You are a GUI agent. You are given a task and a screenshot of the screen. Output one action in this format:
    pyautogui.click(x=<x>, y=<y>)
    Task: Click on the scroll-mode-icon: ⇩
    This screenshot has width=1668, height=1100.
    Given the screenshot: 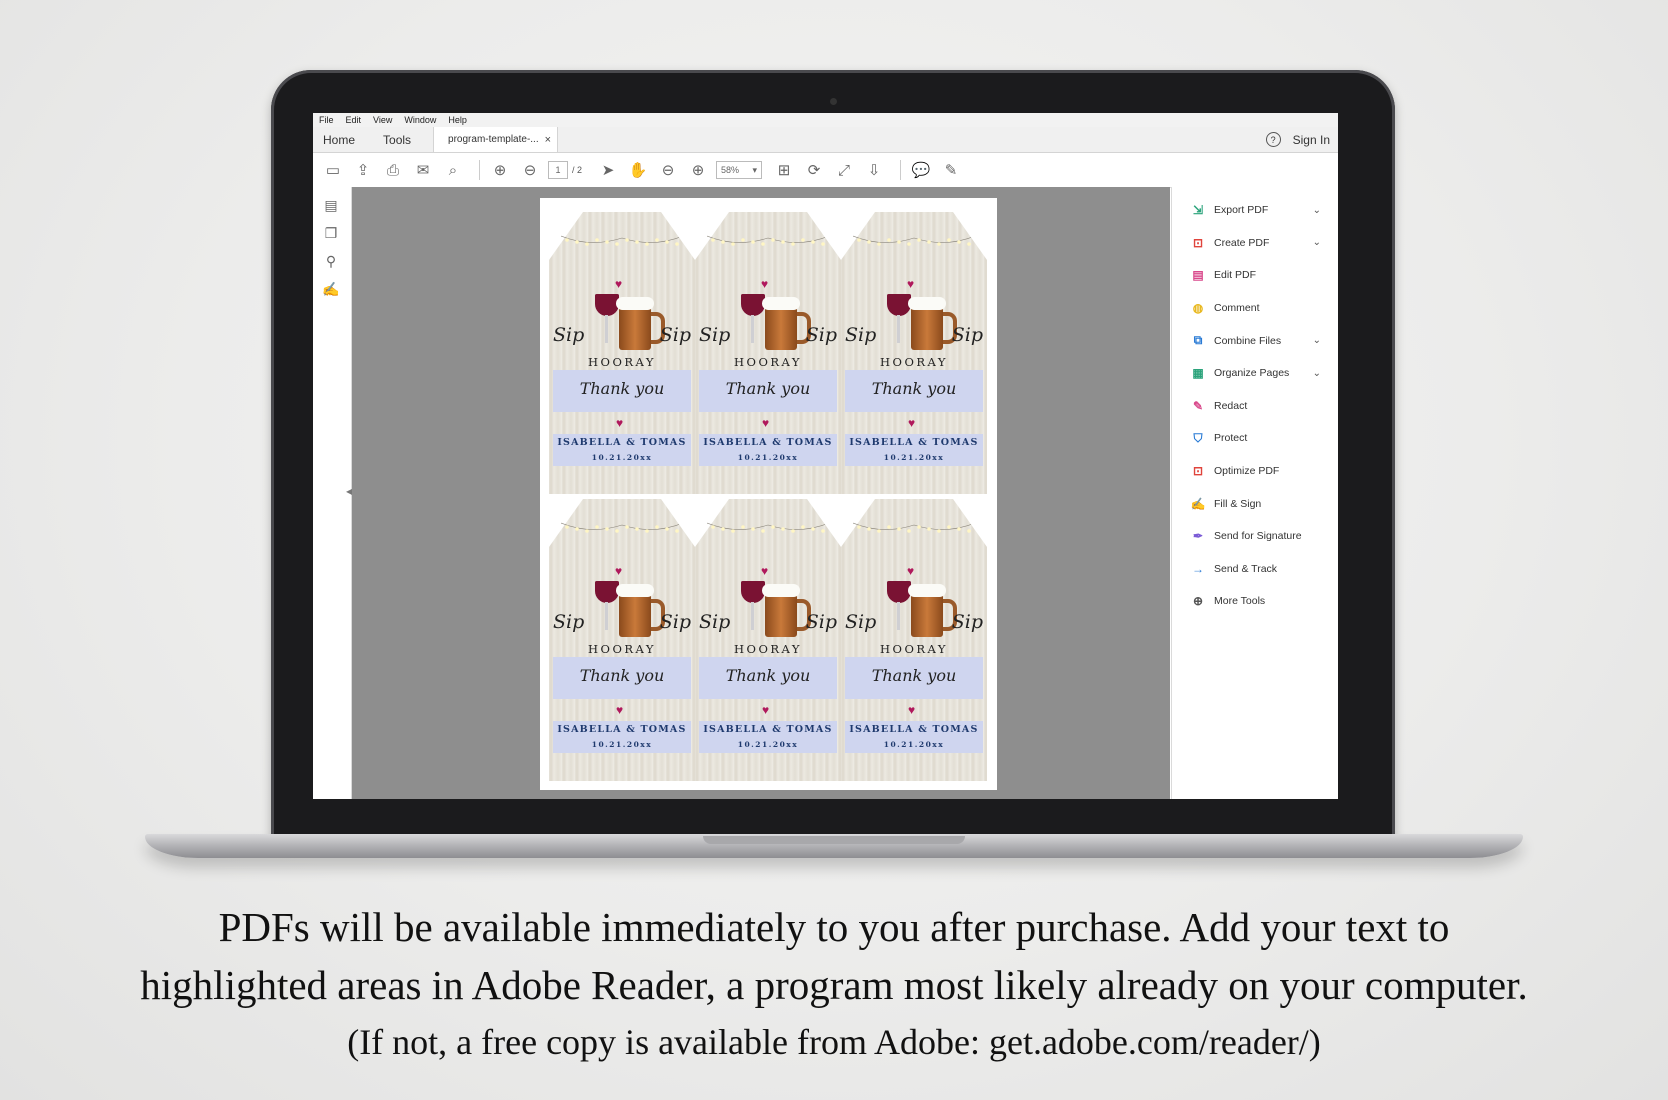 What is the action you would take?
    pyautogui.click(x=874, y=170)
    